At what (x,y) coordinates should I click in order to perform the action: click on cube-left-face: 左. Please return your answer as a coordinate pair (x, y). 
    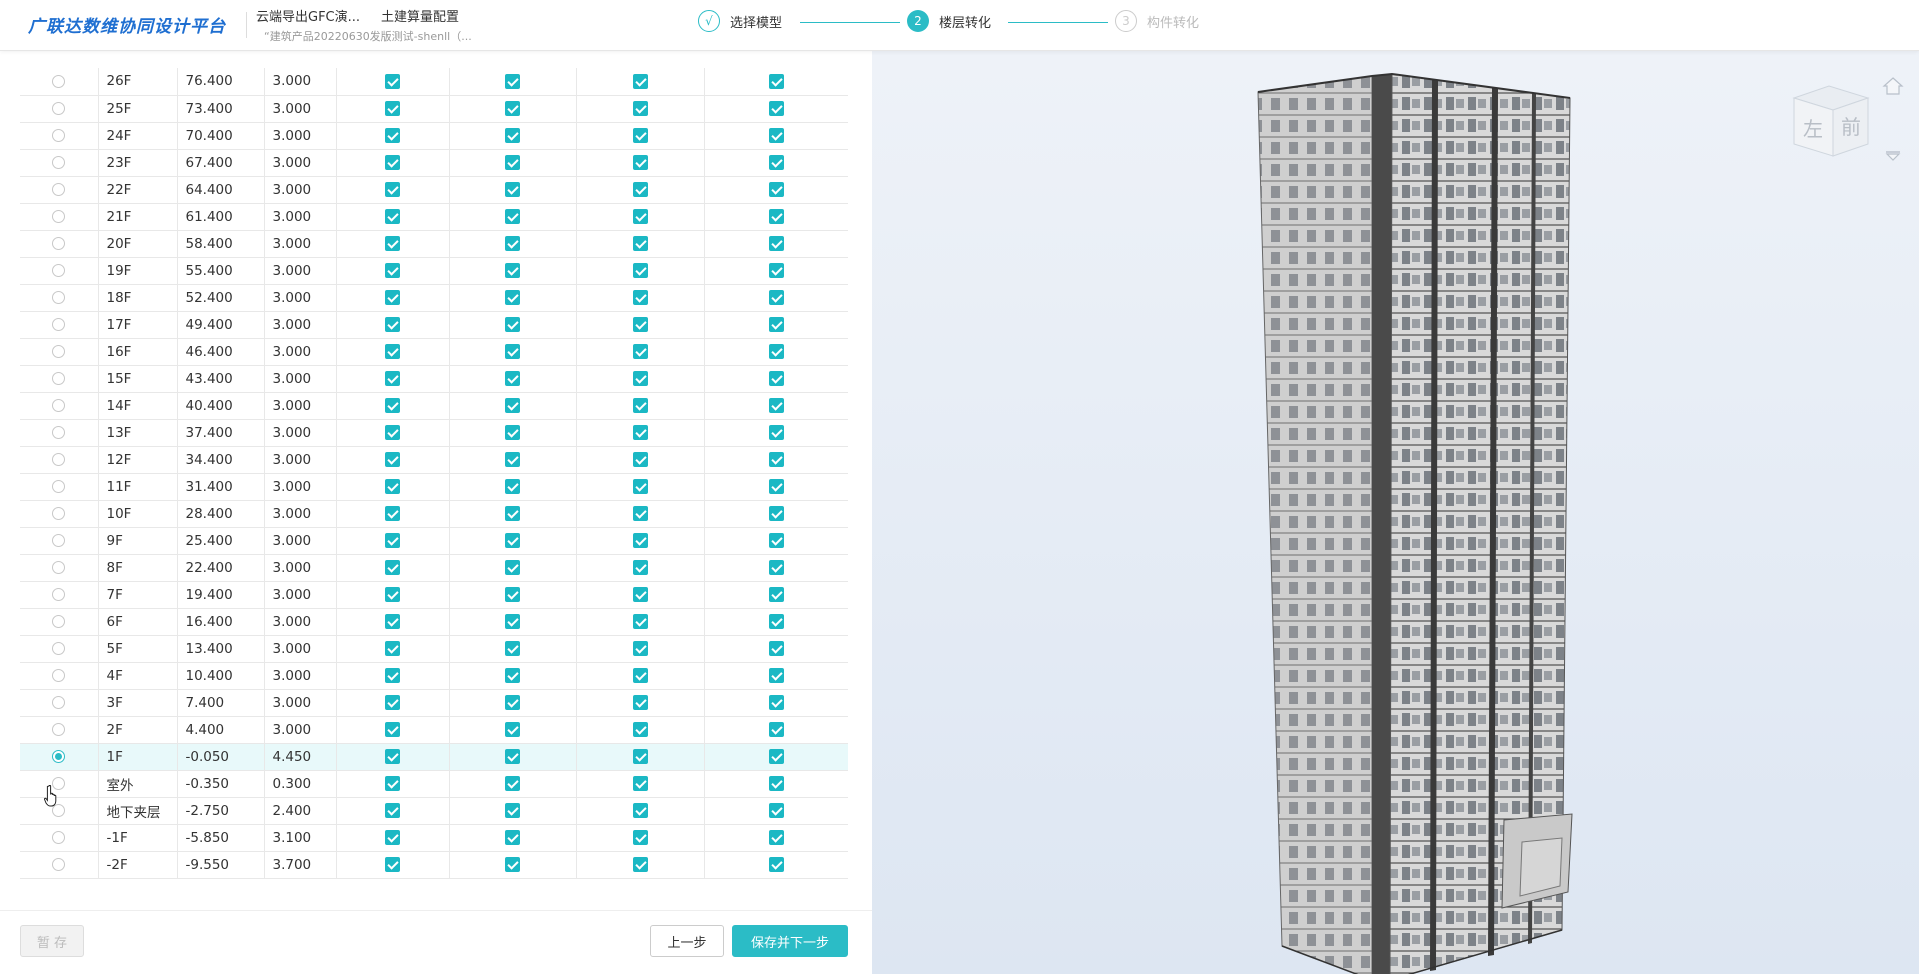
    Looking at the image, I should click on (1813, 129).